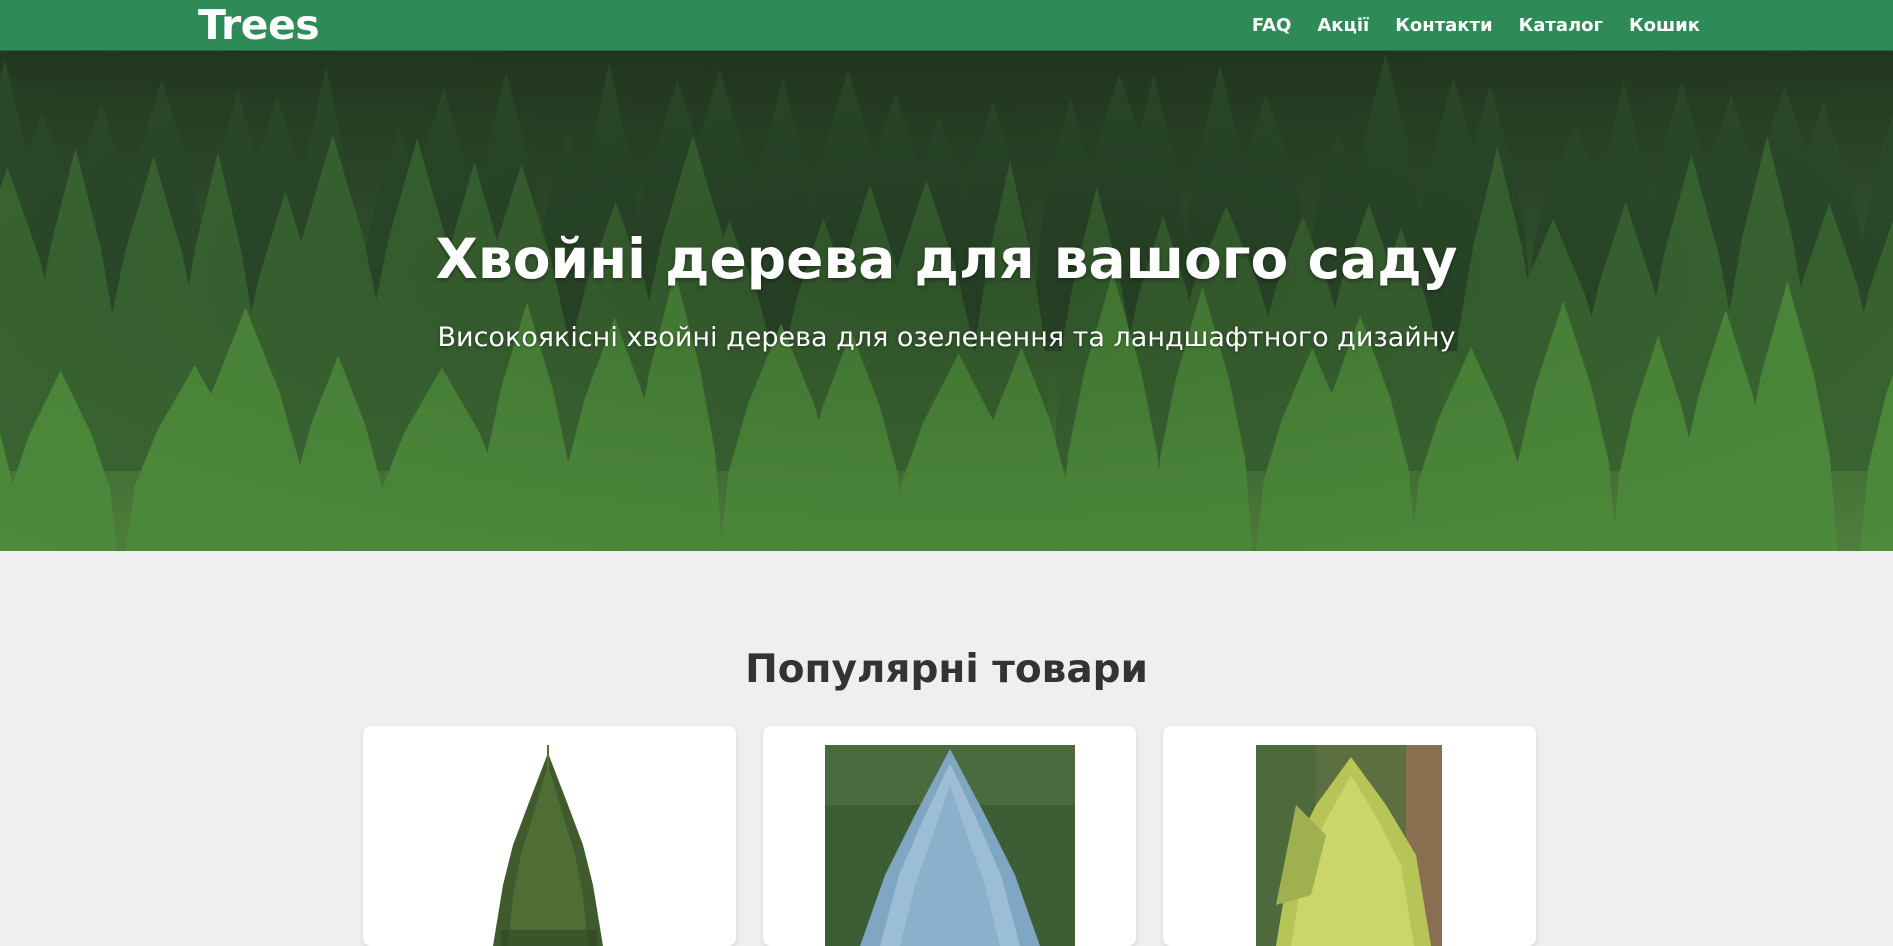 Image resolution: width=1893 pixels, height=946 pixels. What do you see at coordinates (946, 259) in the screenshot?
I see `hero-title: Хвойні дерева для вашого саду` at bounding box center [946, 259].